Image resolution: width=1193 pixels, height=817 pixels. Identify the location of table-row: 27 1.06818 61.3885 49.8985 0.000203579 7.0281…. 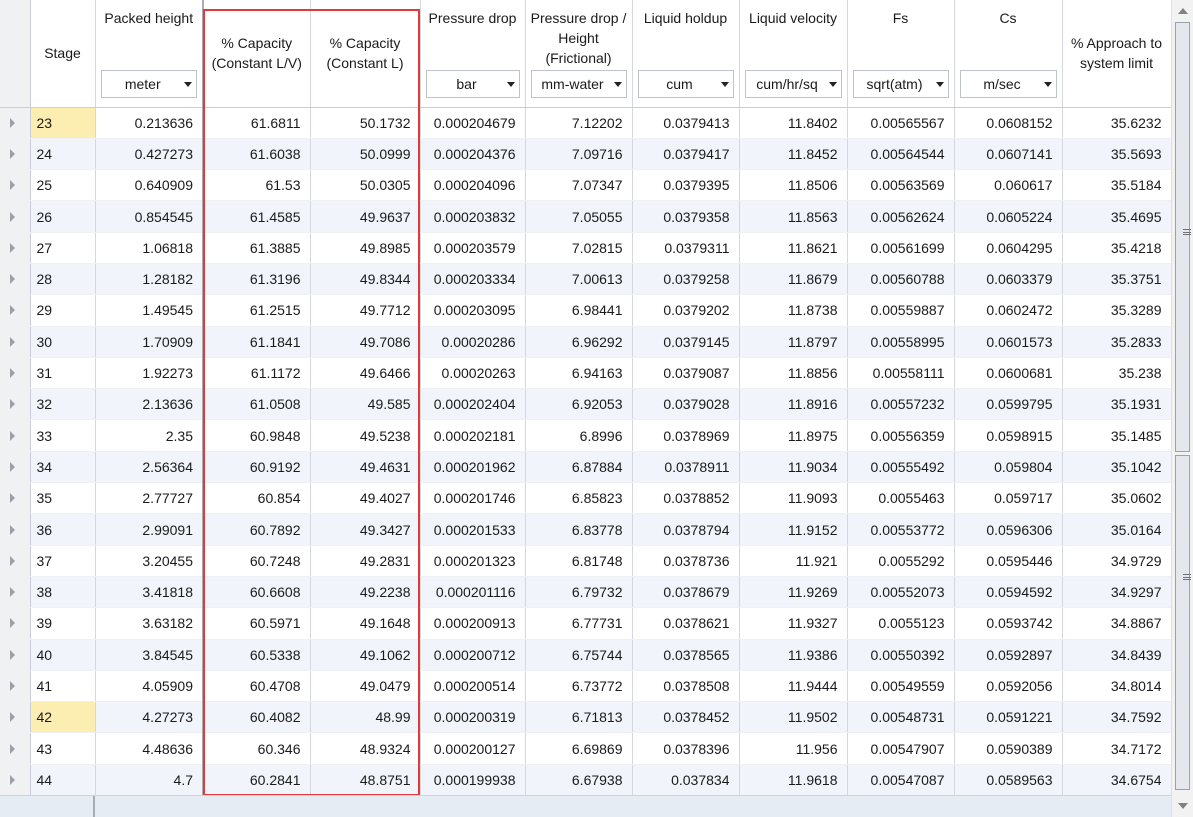
(585, 248).